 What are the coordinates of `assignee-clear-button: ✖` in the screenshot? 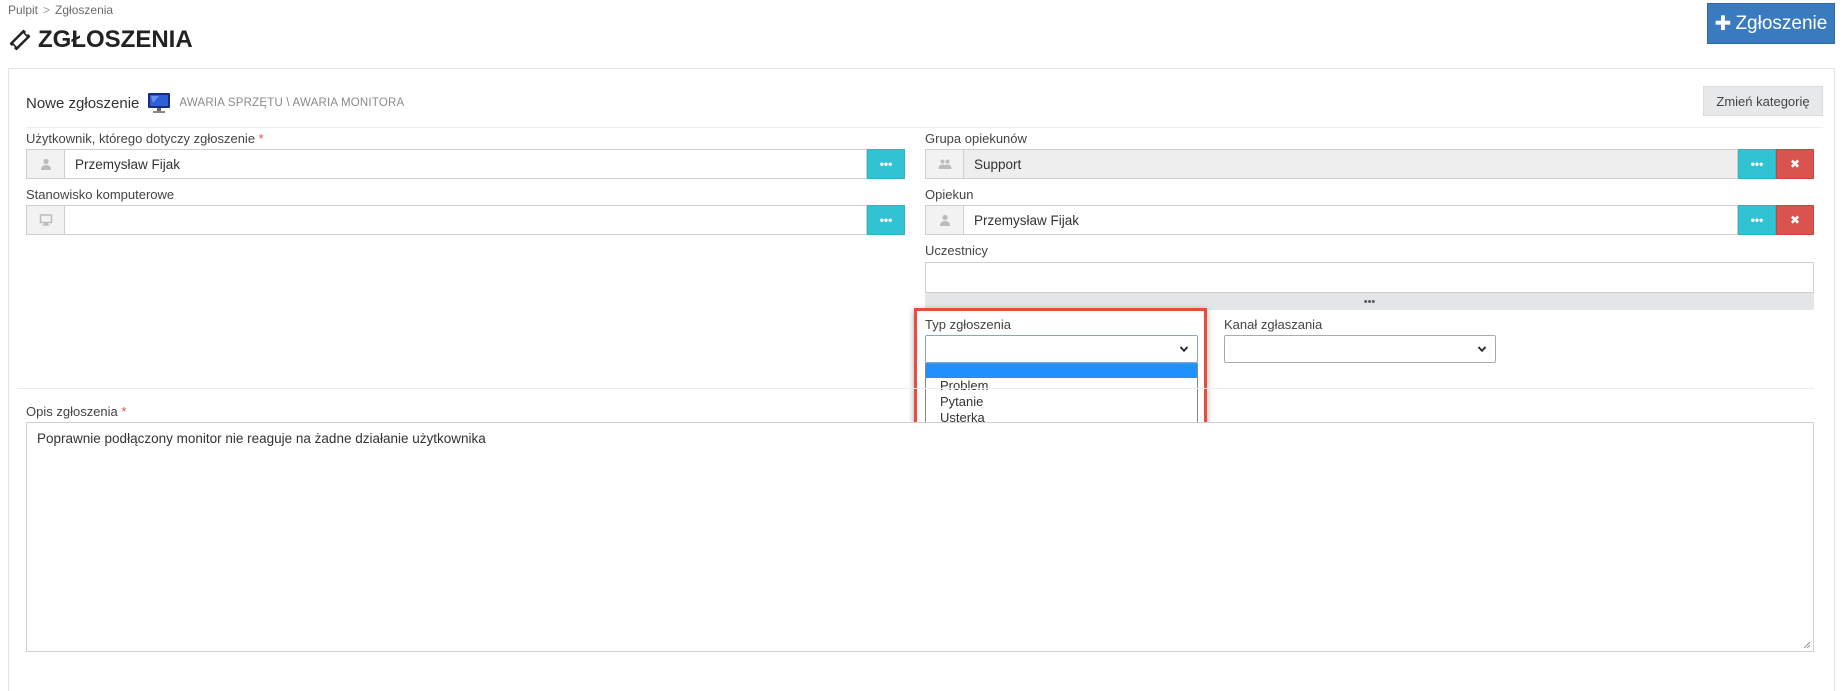 It's located at (1795, 220).